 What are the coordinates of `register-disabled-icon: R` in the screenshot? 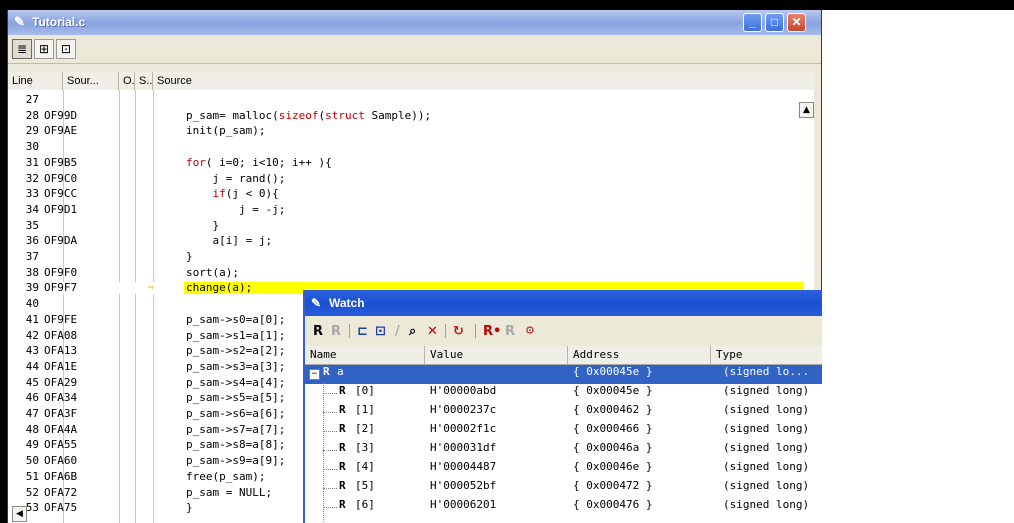 It's located at (336, 331).